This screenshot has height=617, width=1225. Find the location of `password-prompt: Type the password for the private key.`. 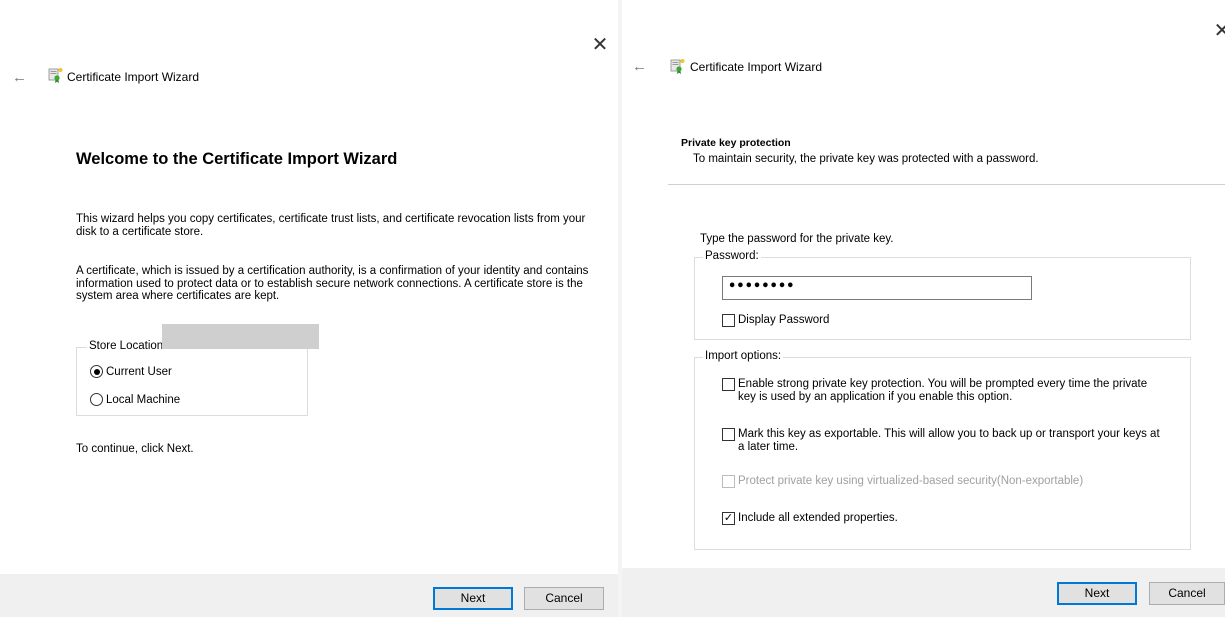

password-prompt: Type the password for the private key. is located at coordinates (797, 239).